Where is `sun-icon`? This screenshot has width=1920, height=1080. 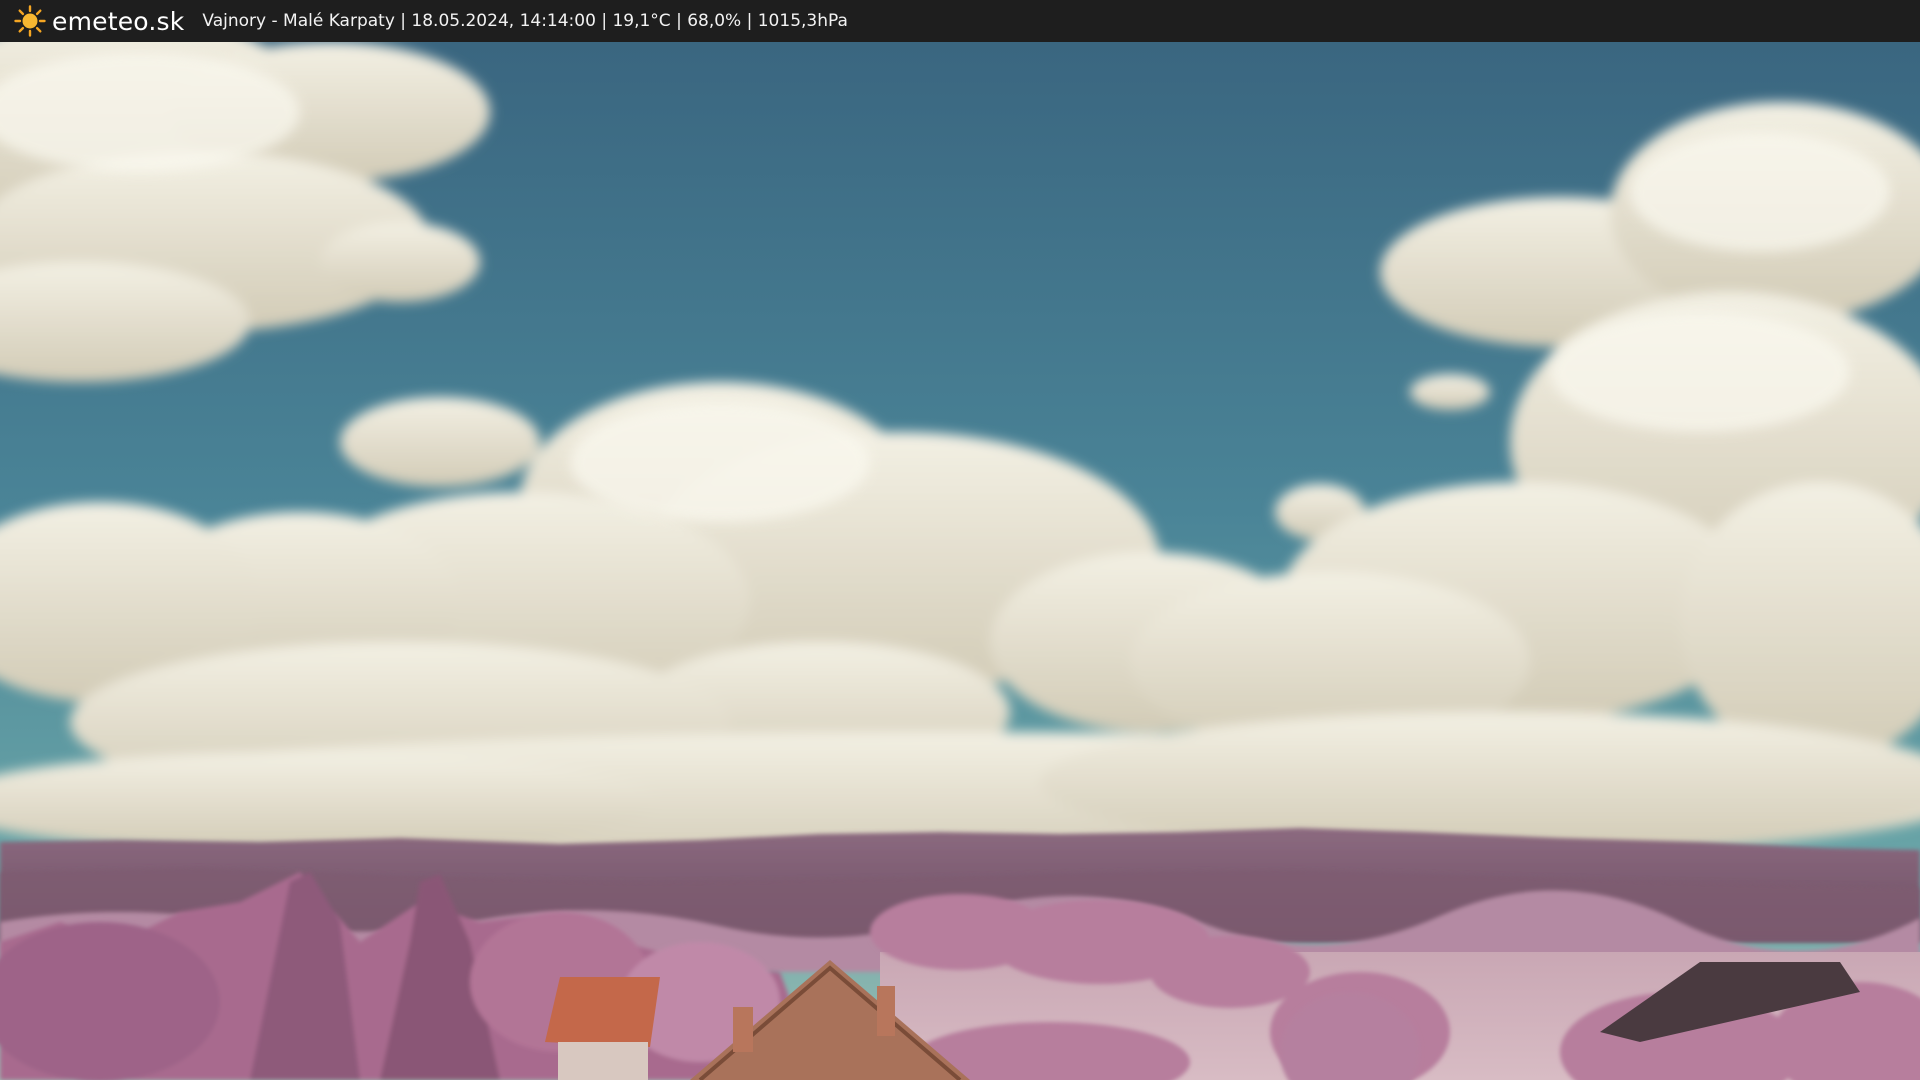 sun-icon is located at coordinates (30, 21).